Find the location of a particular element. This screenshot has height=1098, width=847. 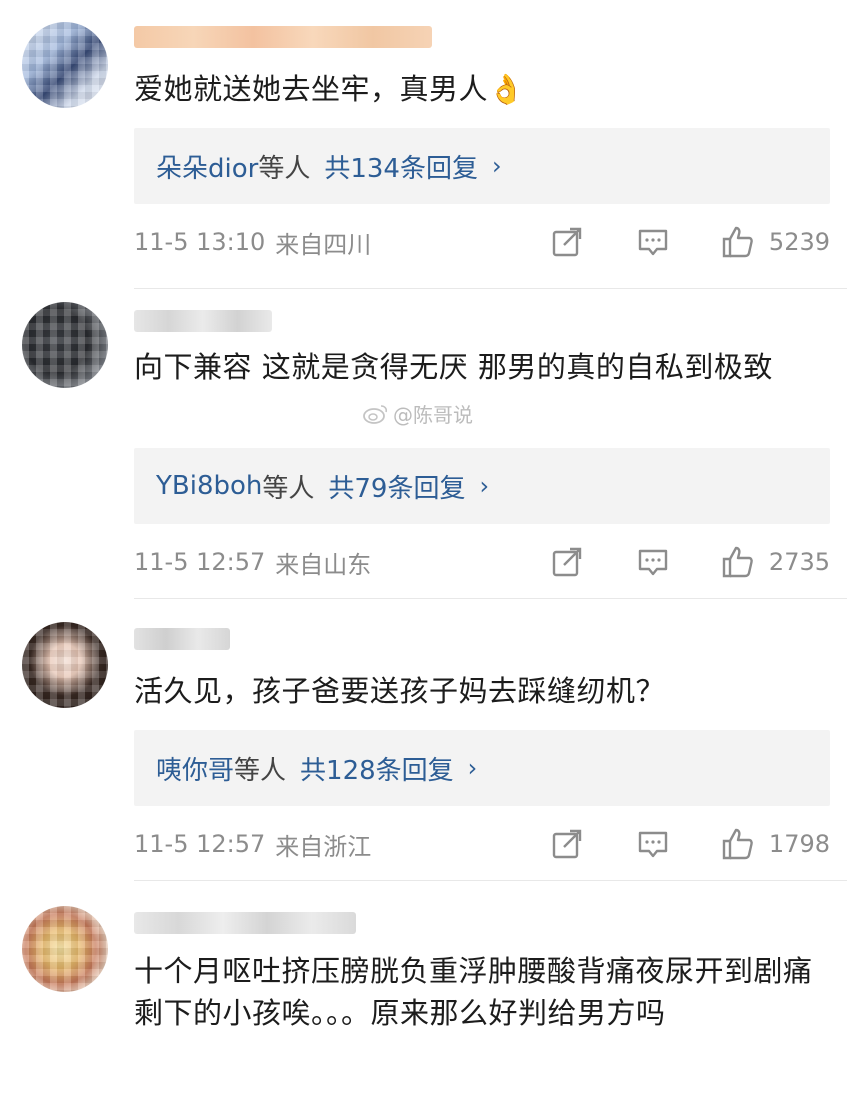

location: 来自浙江 is located at coordinates (323, 846).